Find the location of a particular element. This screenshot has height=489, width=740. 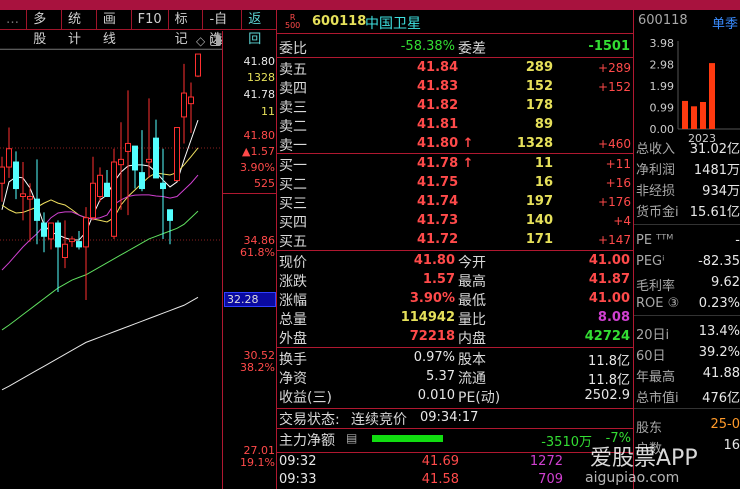

bar-tick-label: 3.98 is located at coordinates (662, 43).